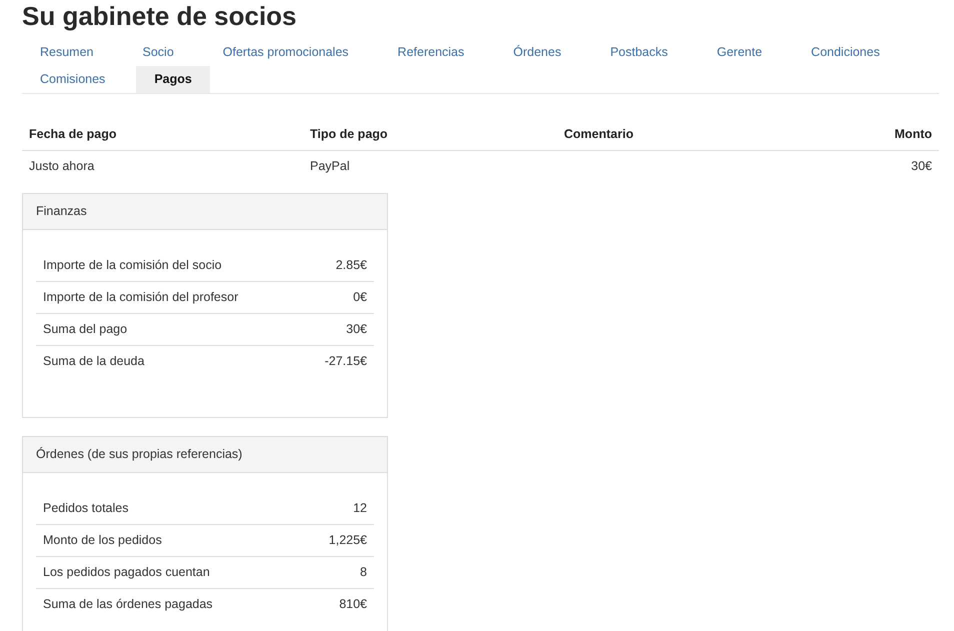  What do you see at coordinates (675, 136) in the screenshot?
I see `column-header: Comentario` at bounding box center [675, 136].